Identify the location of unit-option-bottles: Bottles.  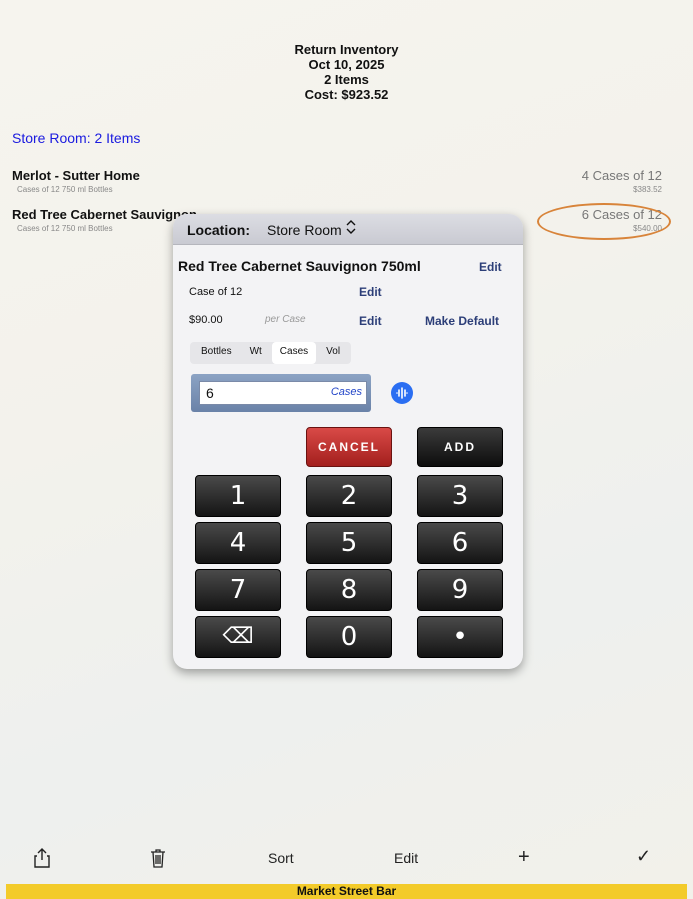
(216, 353).